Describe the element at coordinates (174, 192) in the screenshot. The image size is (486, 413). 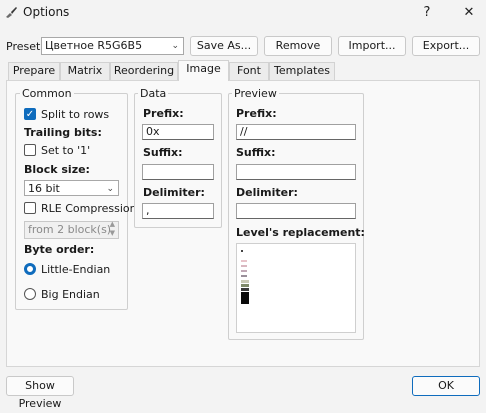
I see `data-delimiter-label: Delimiter:` at that location.